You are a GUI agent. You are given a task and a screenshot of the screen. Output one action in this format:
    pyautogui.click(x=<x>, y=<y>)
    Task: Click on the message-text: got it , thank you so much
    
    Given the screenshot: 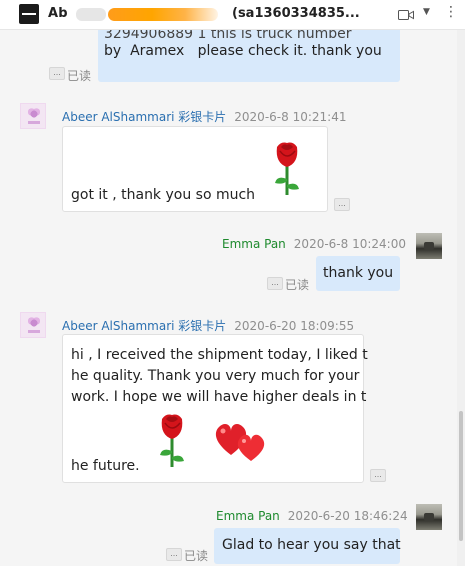 What is the action you would take?
    pyautogui.click(x=163, y=195)
    